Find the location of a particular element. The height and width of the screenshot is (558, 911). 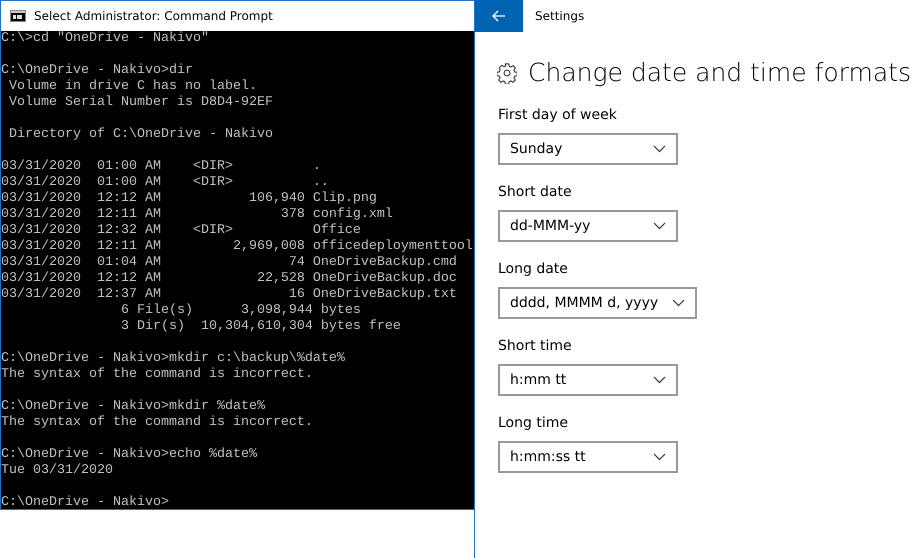

console-line: 3 Dir(s) 10,304,610,304 bytes free is located at coordinates (260, 327).